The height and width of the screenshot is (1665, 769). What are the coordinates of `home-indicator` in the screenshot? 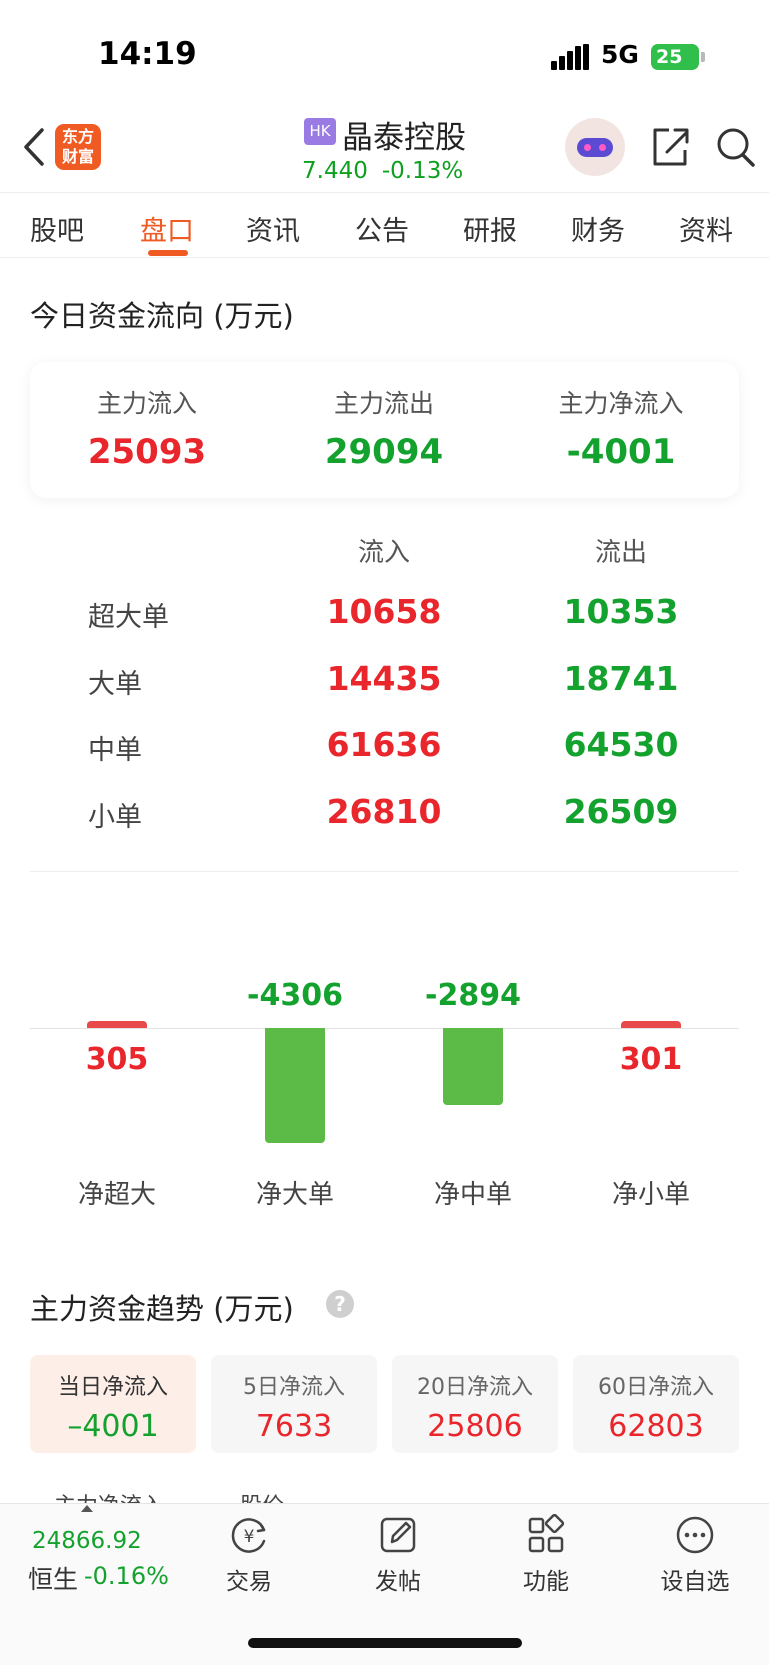 It's located at (385, 1643).